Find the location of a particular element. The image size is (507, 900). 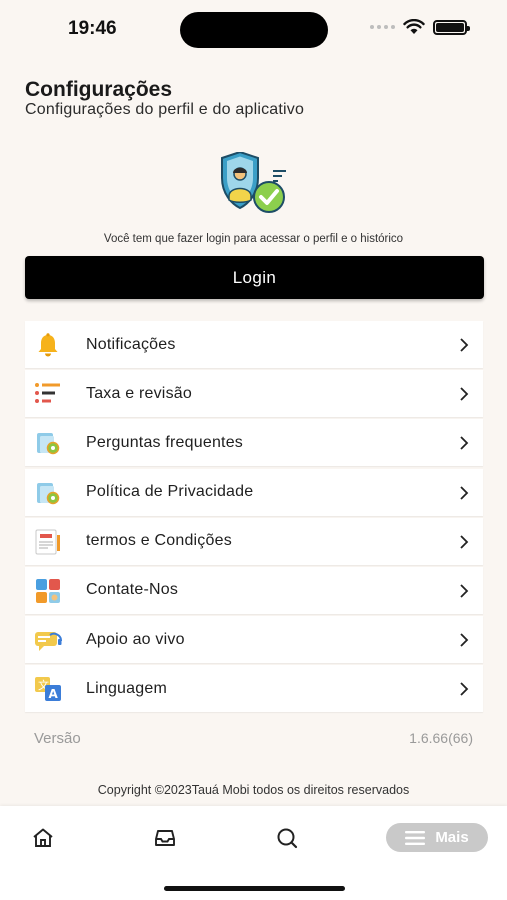

hamburger-menu-icon is located at coordinates (415, 837).